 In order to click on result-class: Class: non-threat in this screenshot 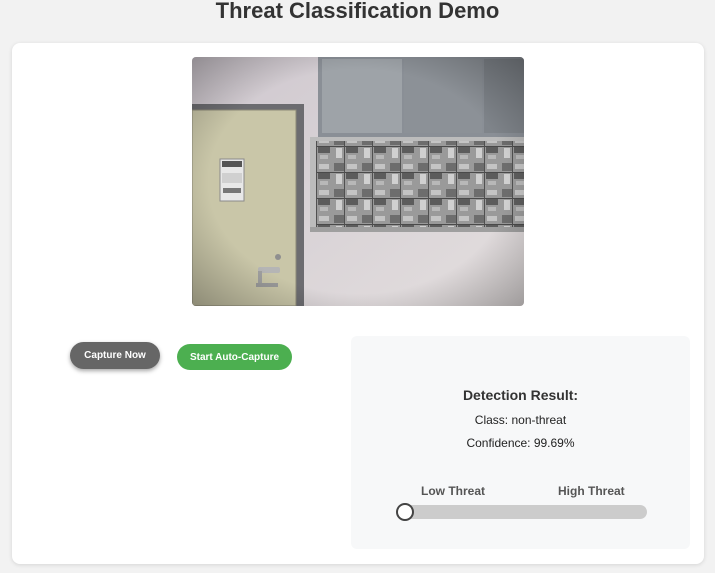, I will do `click(520, 420)`.